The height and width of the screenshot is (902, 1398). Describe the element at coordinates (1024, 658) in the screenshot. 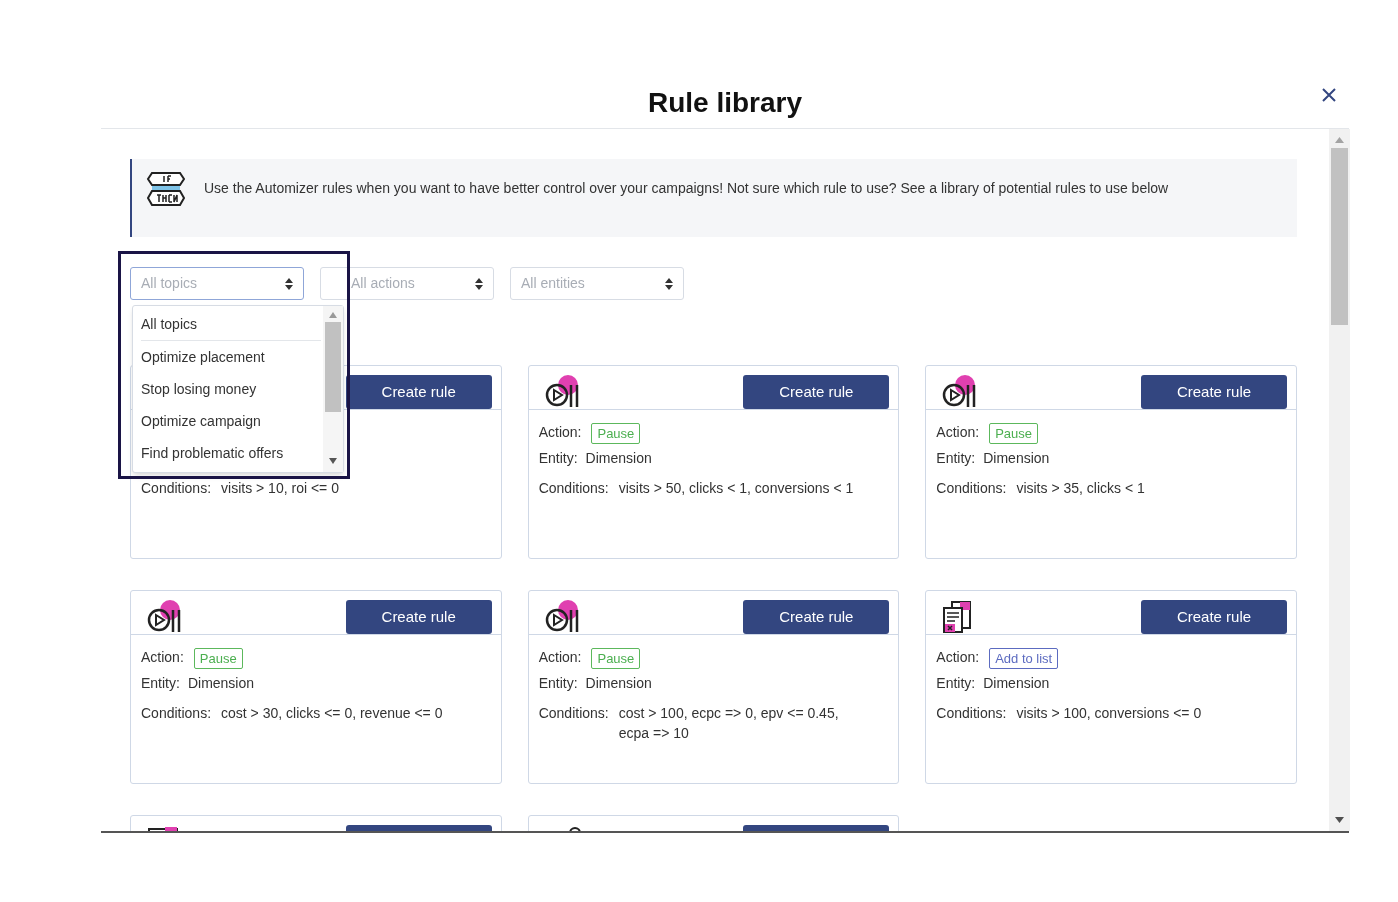

I see `action-tag: Add to list` at that location.